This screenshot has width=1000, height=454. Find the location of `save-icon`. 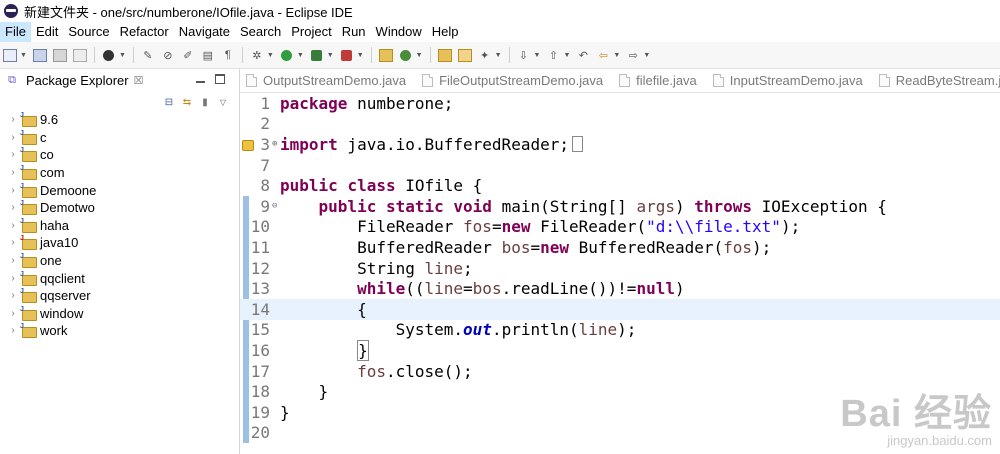

save-icon is located at coordinates (40, 55).